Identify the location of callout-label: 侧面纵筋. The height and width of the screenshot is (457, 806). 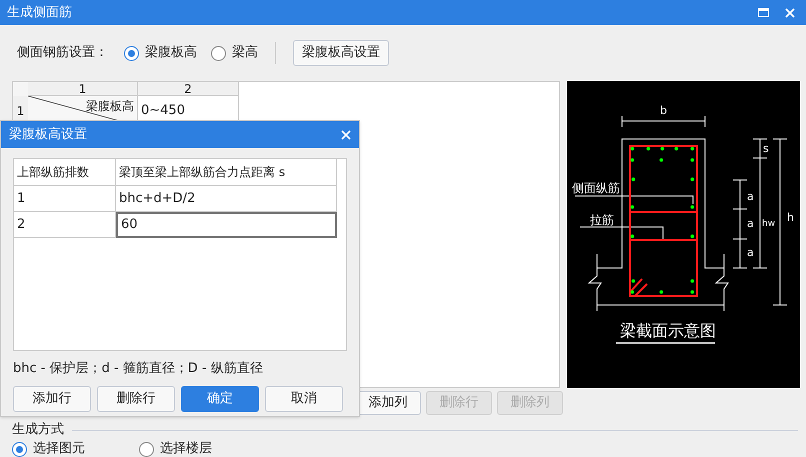
(596, 188).